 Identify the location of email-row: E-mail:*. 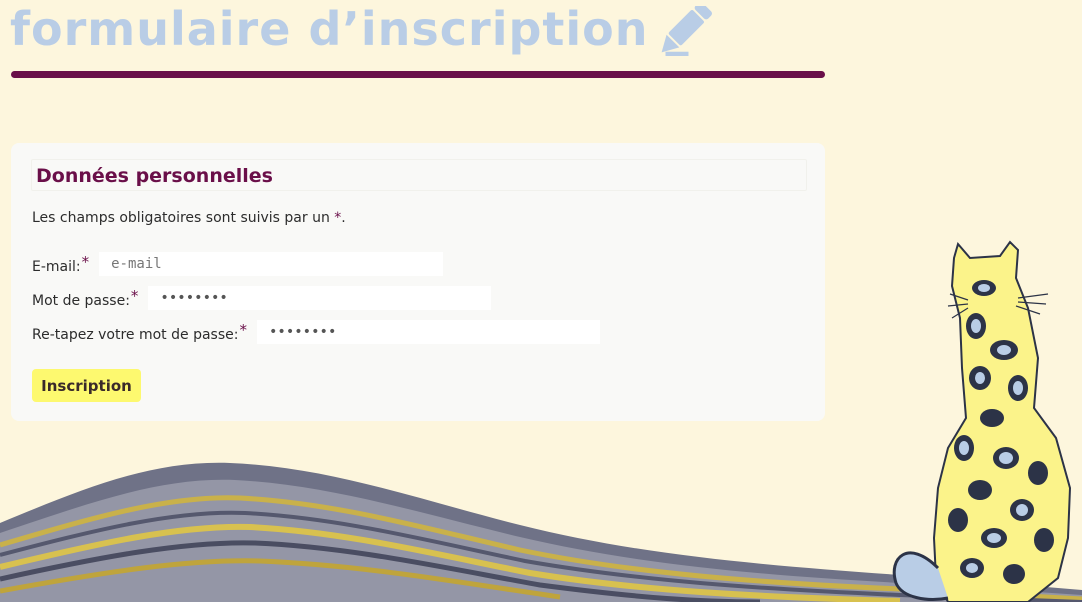
(238, 264).